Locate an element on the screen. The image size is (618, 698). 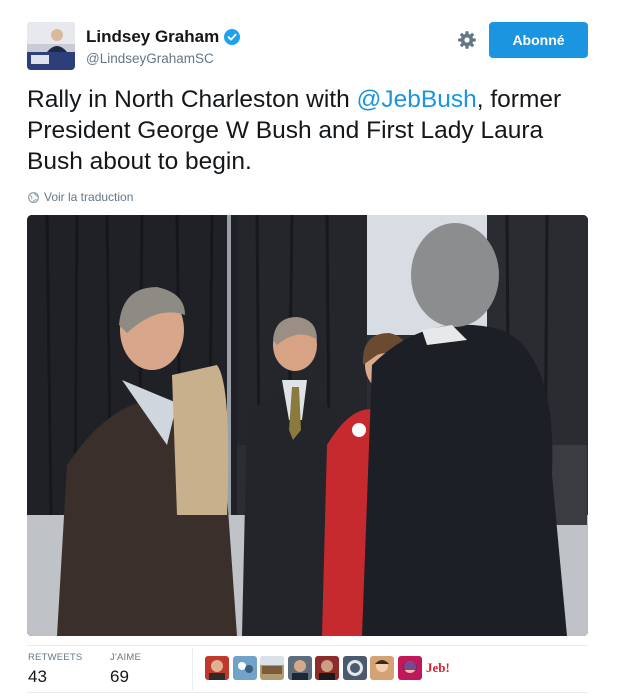
likes-label: J'AIME is located at coordinates (125, 657).